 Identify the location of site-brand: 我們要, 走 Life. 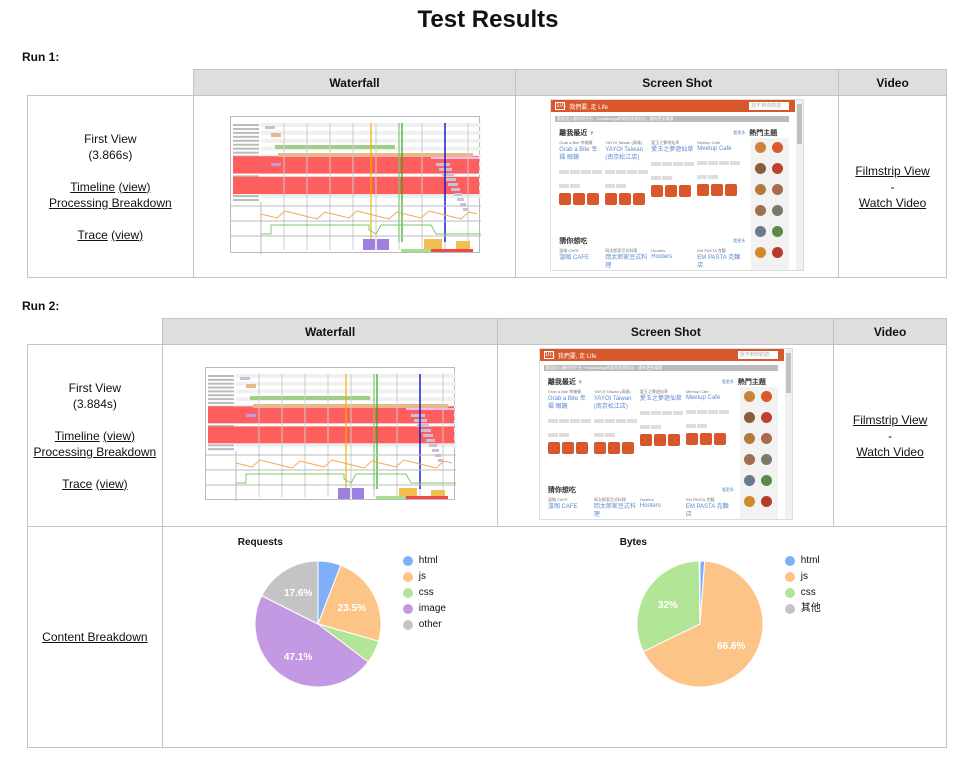
(588, 108).